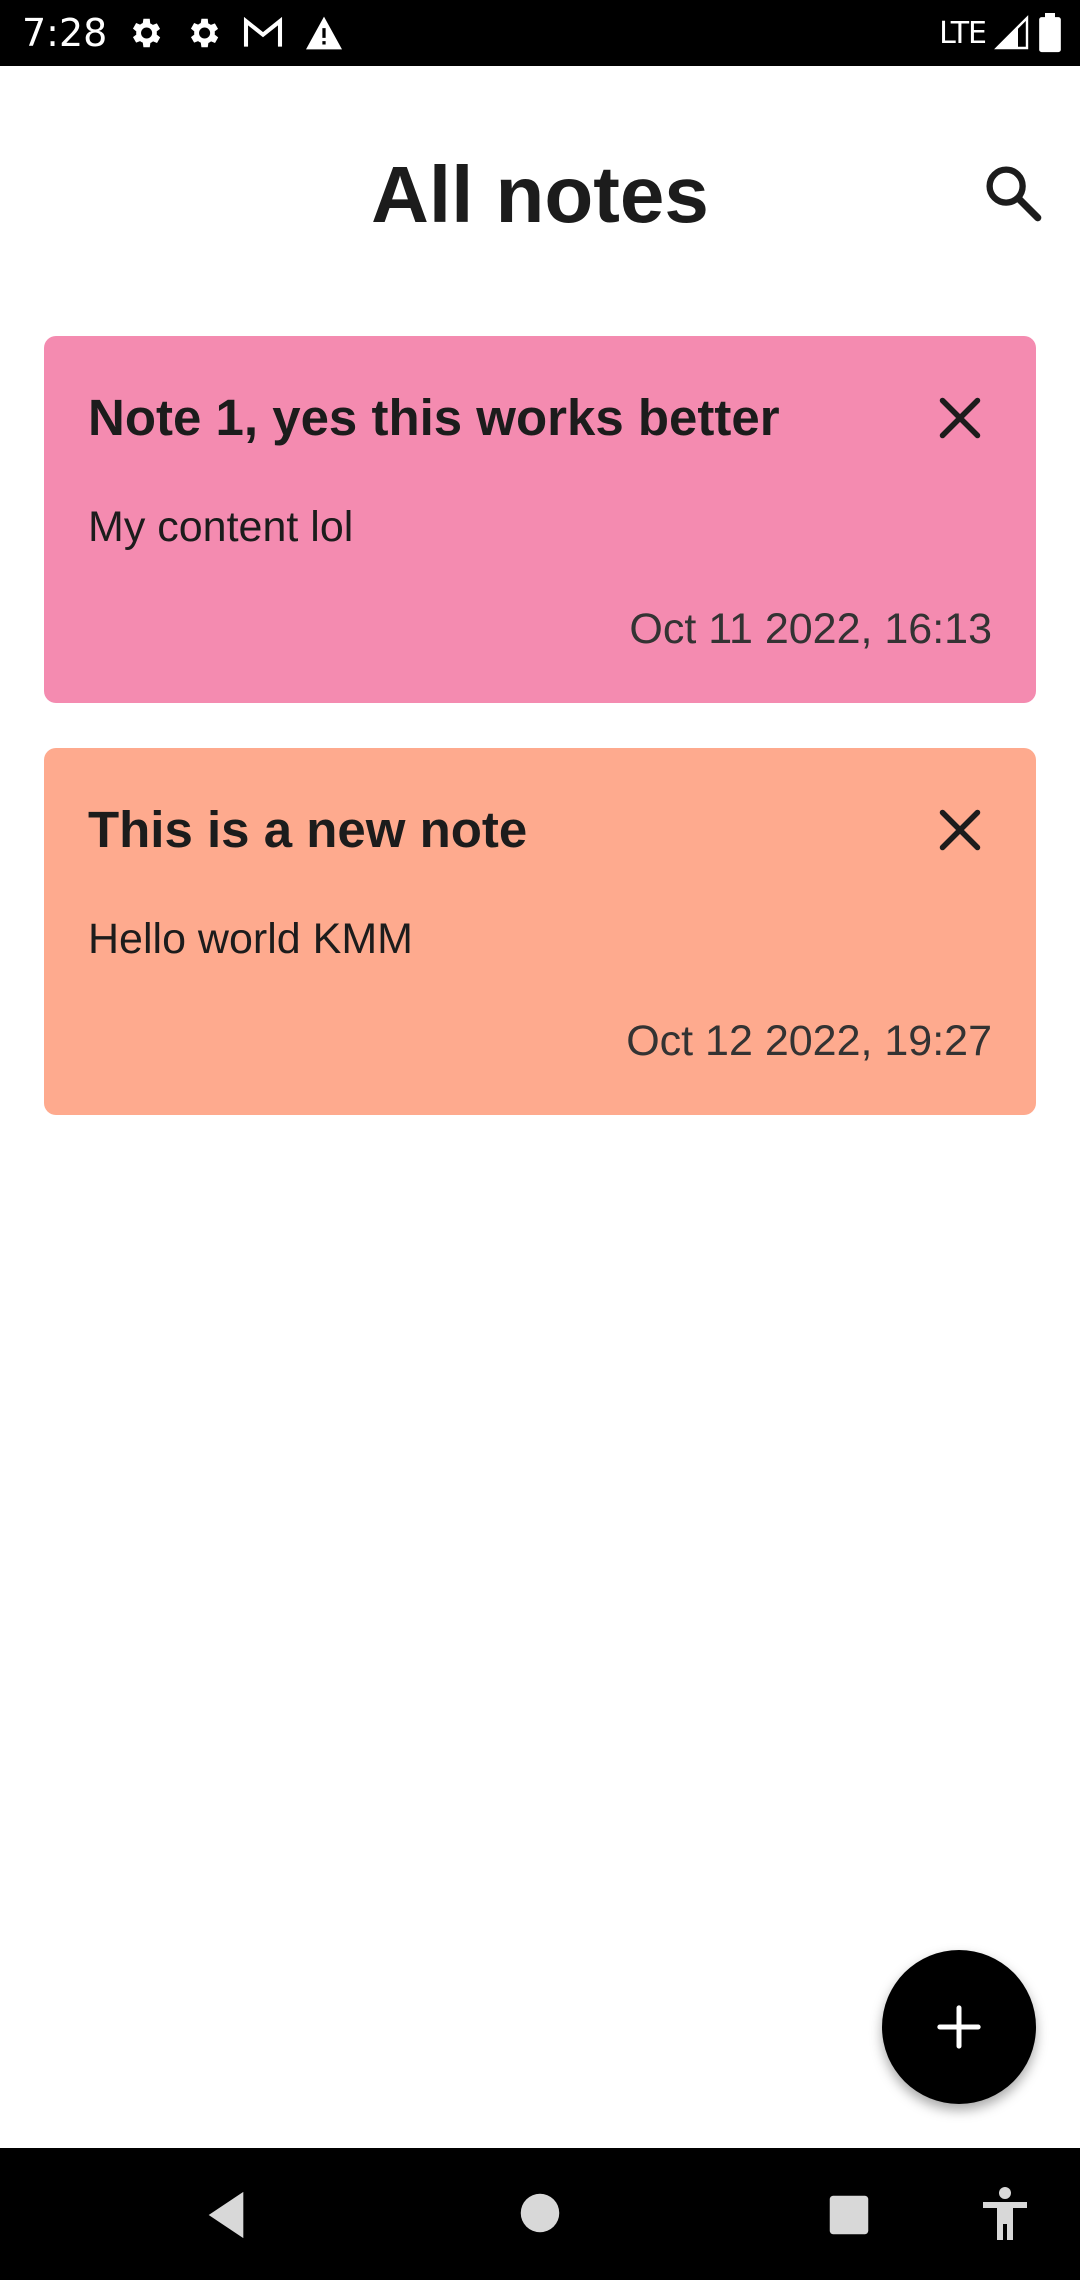 Image resolution: width=1080 pixels, height=2280 pixels. I want to click on system-status: LTE, so click(1000, 33).